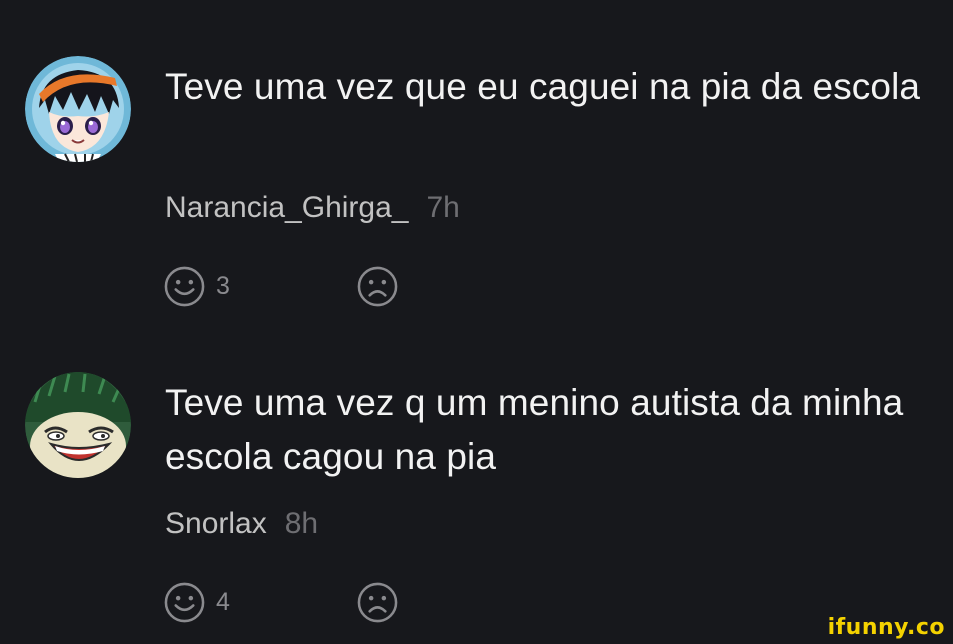 This screenshot has width=953, height=644. I want to click on timestamp: 7h, so click(443, 207).